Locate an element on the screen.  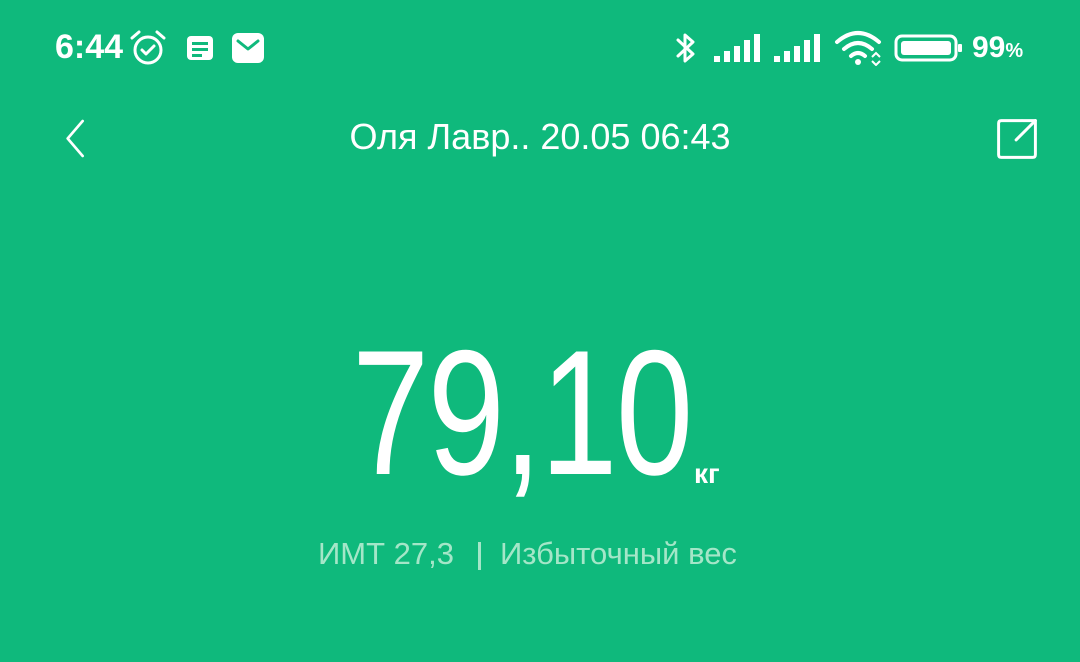
weight-summary: ИМТ 27,3 Избыточный вес is located at coordinates (540, 554).